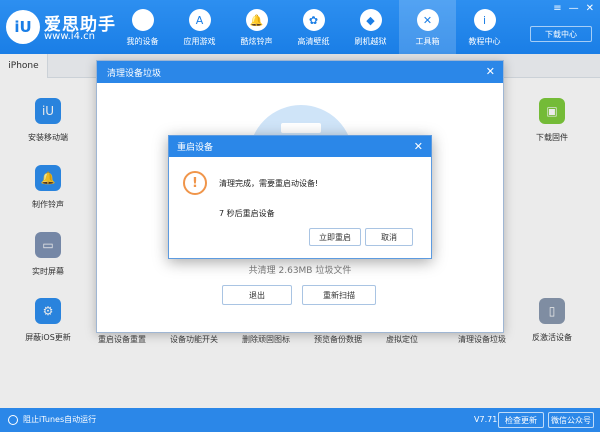 The height and width of the screenshot is (432, 600). What do you see at coordinates (23, 27) in the screenshot?
I see `i4-logo: iU` at bounding box center [23, 27].